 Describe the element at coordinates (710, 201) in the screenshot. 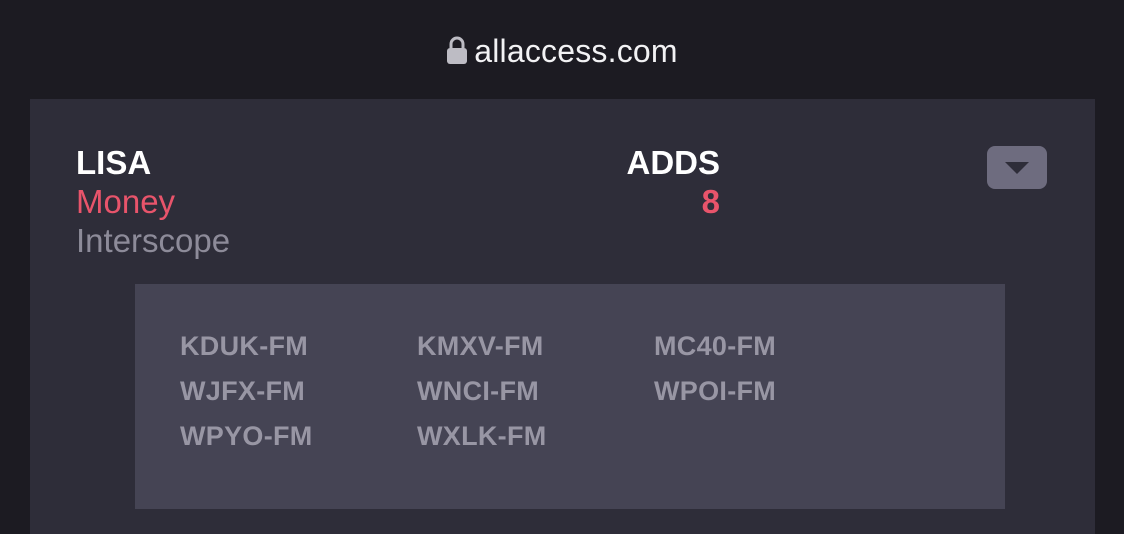

I see `adds-count: 8` at that location.